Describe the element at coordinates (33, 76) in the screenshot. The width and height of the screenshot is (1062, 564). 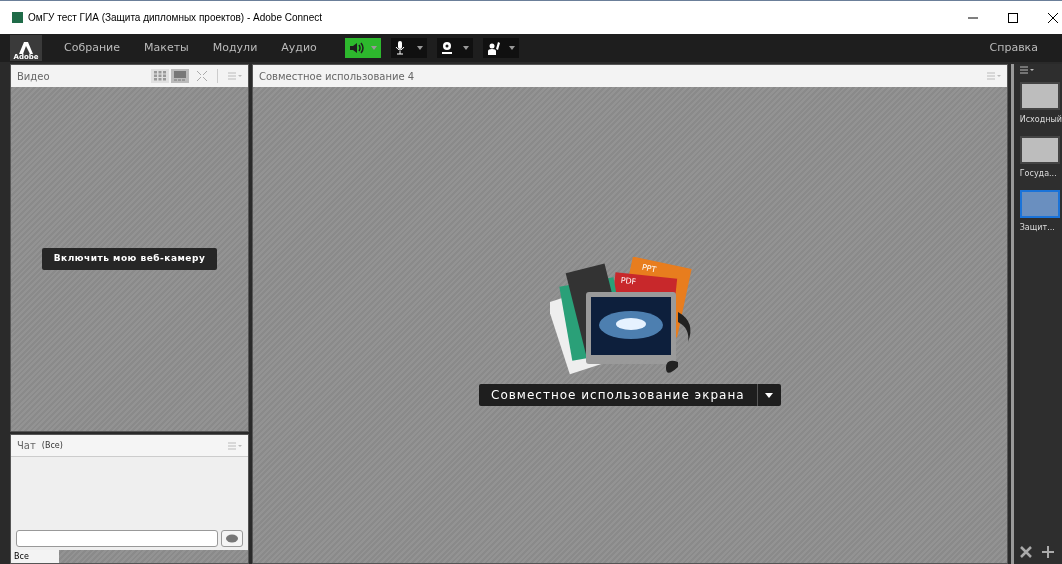
I see `pod-title: Видео` at that location.